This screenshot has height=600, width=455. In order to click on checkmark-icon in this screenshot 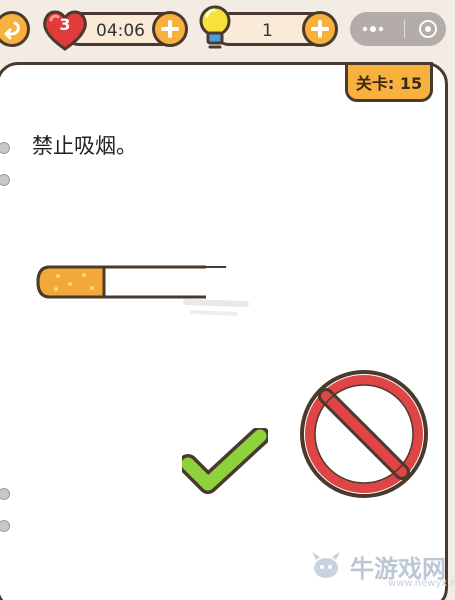, I will do `click(225, 463)`.